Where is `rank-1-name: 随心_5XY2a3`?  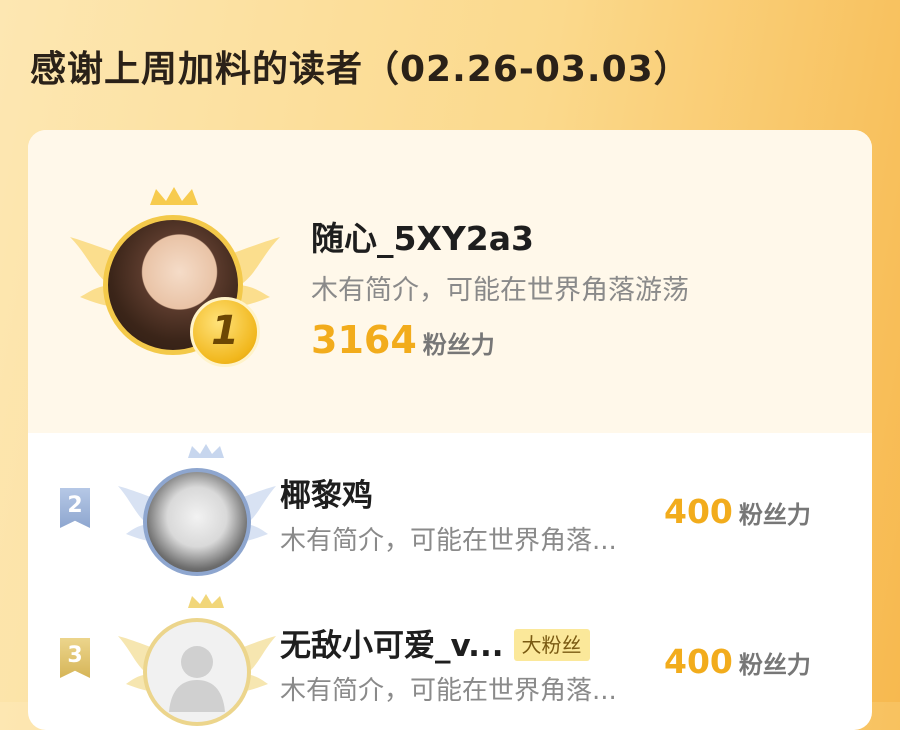 rank-1-name: 随心_5XY2a3 is located at coordinates (422, 236).